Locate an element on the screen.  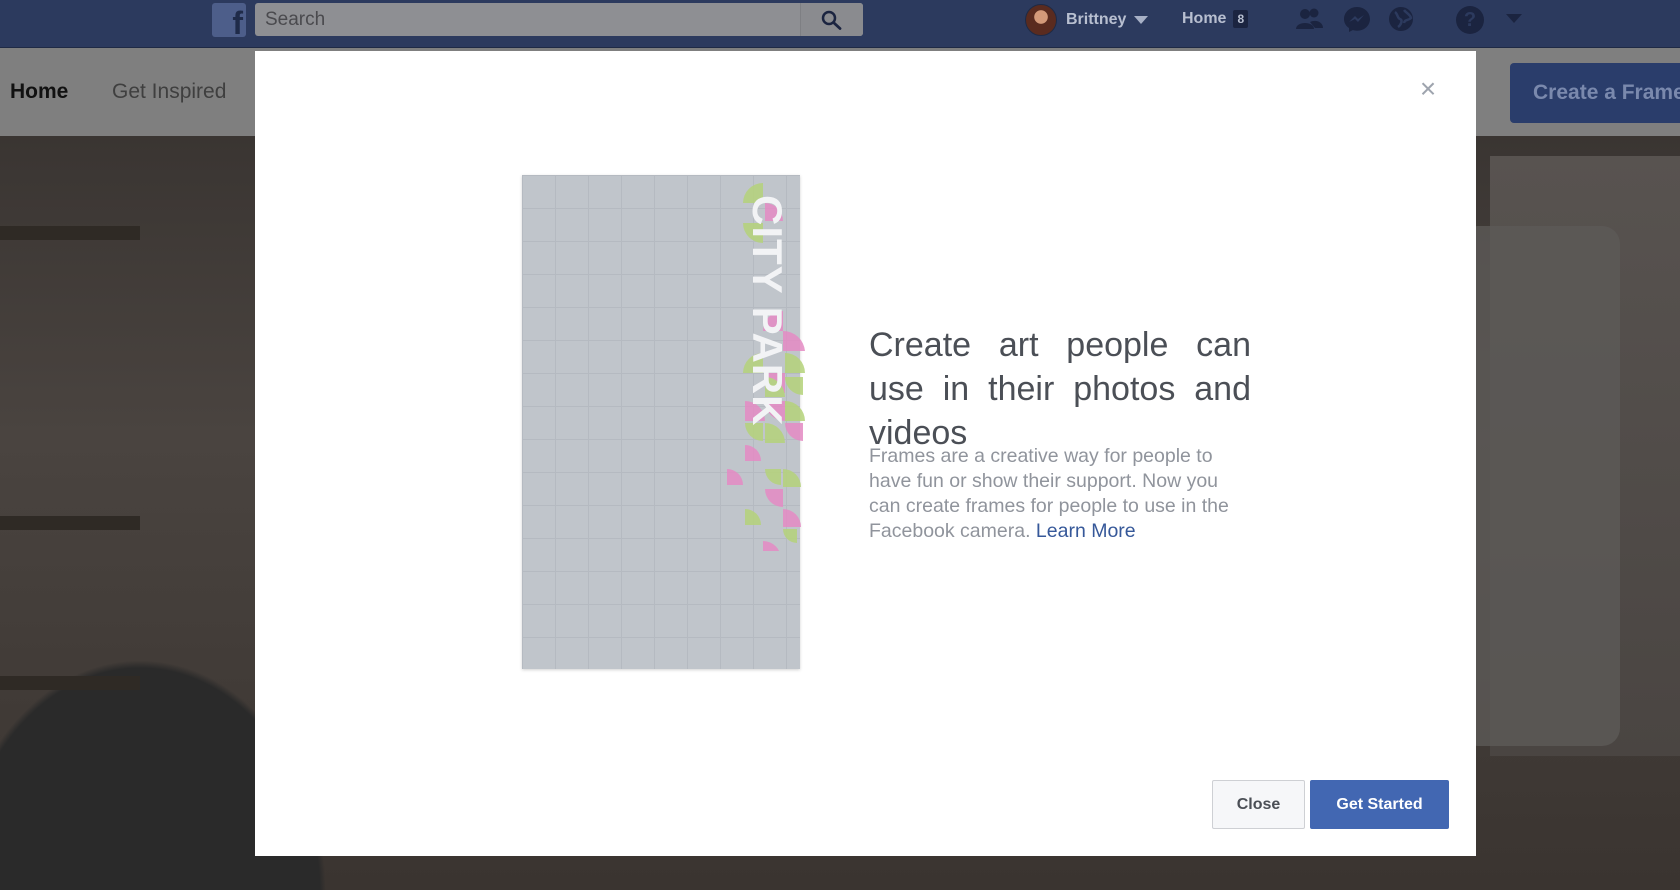
home-link: Home 8 is located at coordinates (1215, 19).